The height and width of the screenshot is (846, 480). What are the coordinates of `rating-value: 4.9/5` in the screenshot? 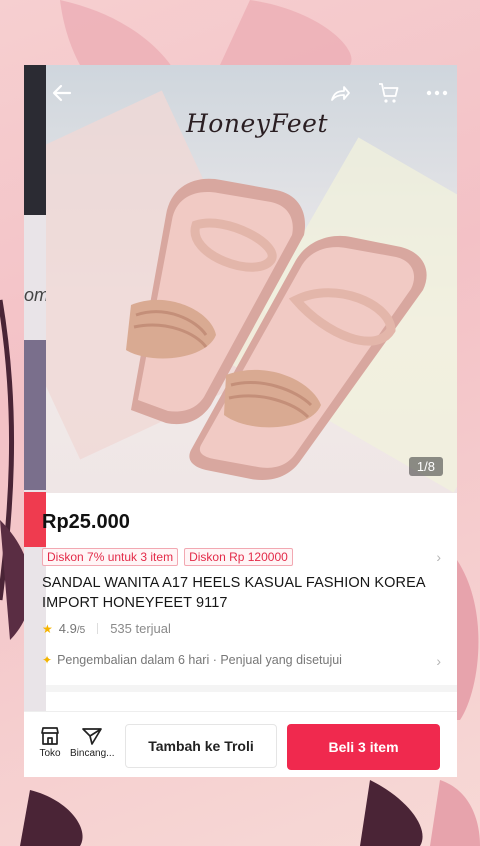 It's located at (72, 628).